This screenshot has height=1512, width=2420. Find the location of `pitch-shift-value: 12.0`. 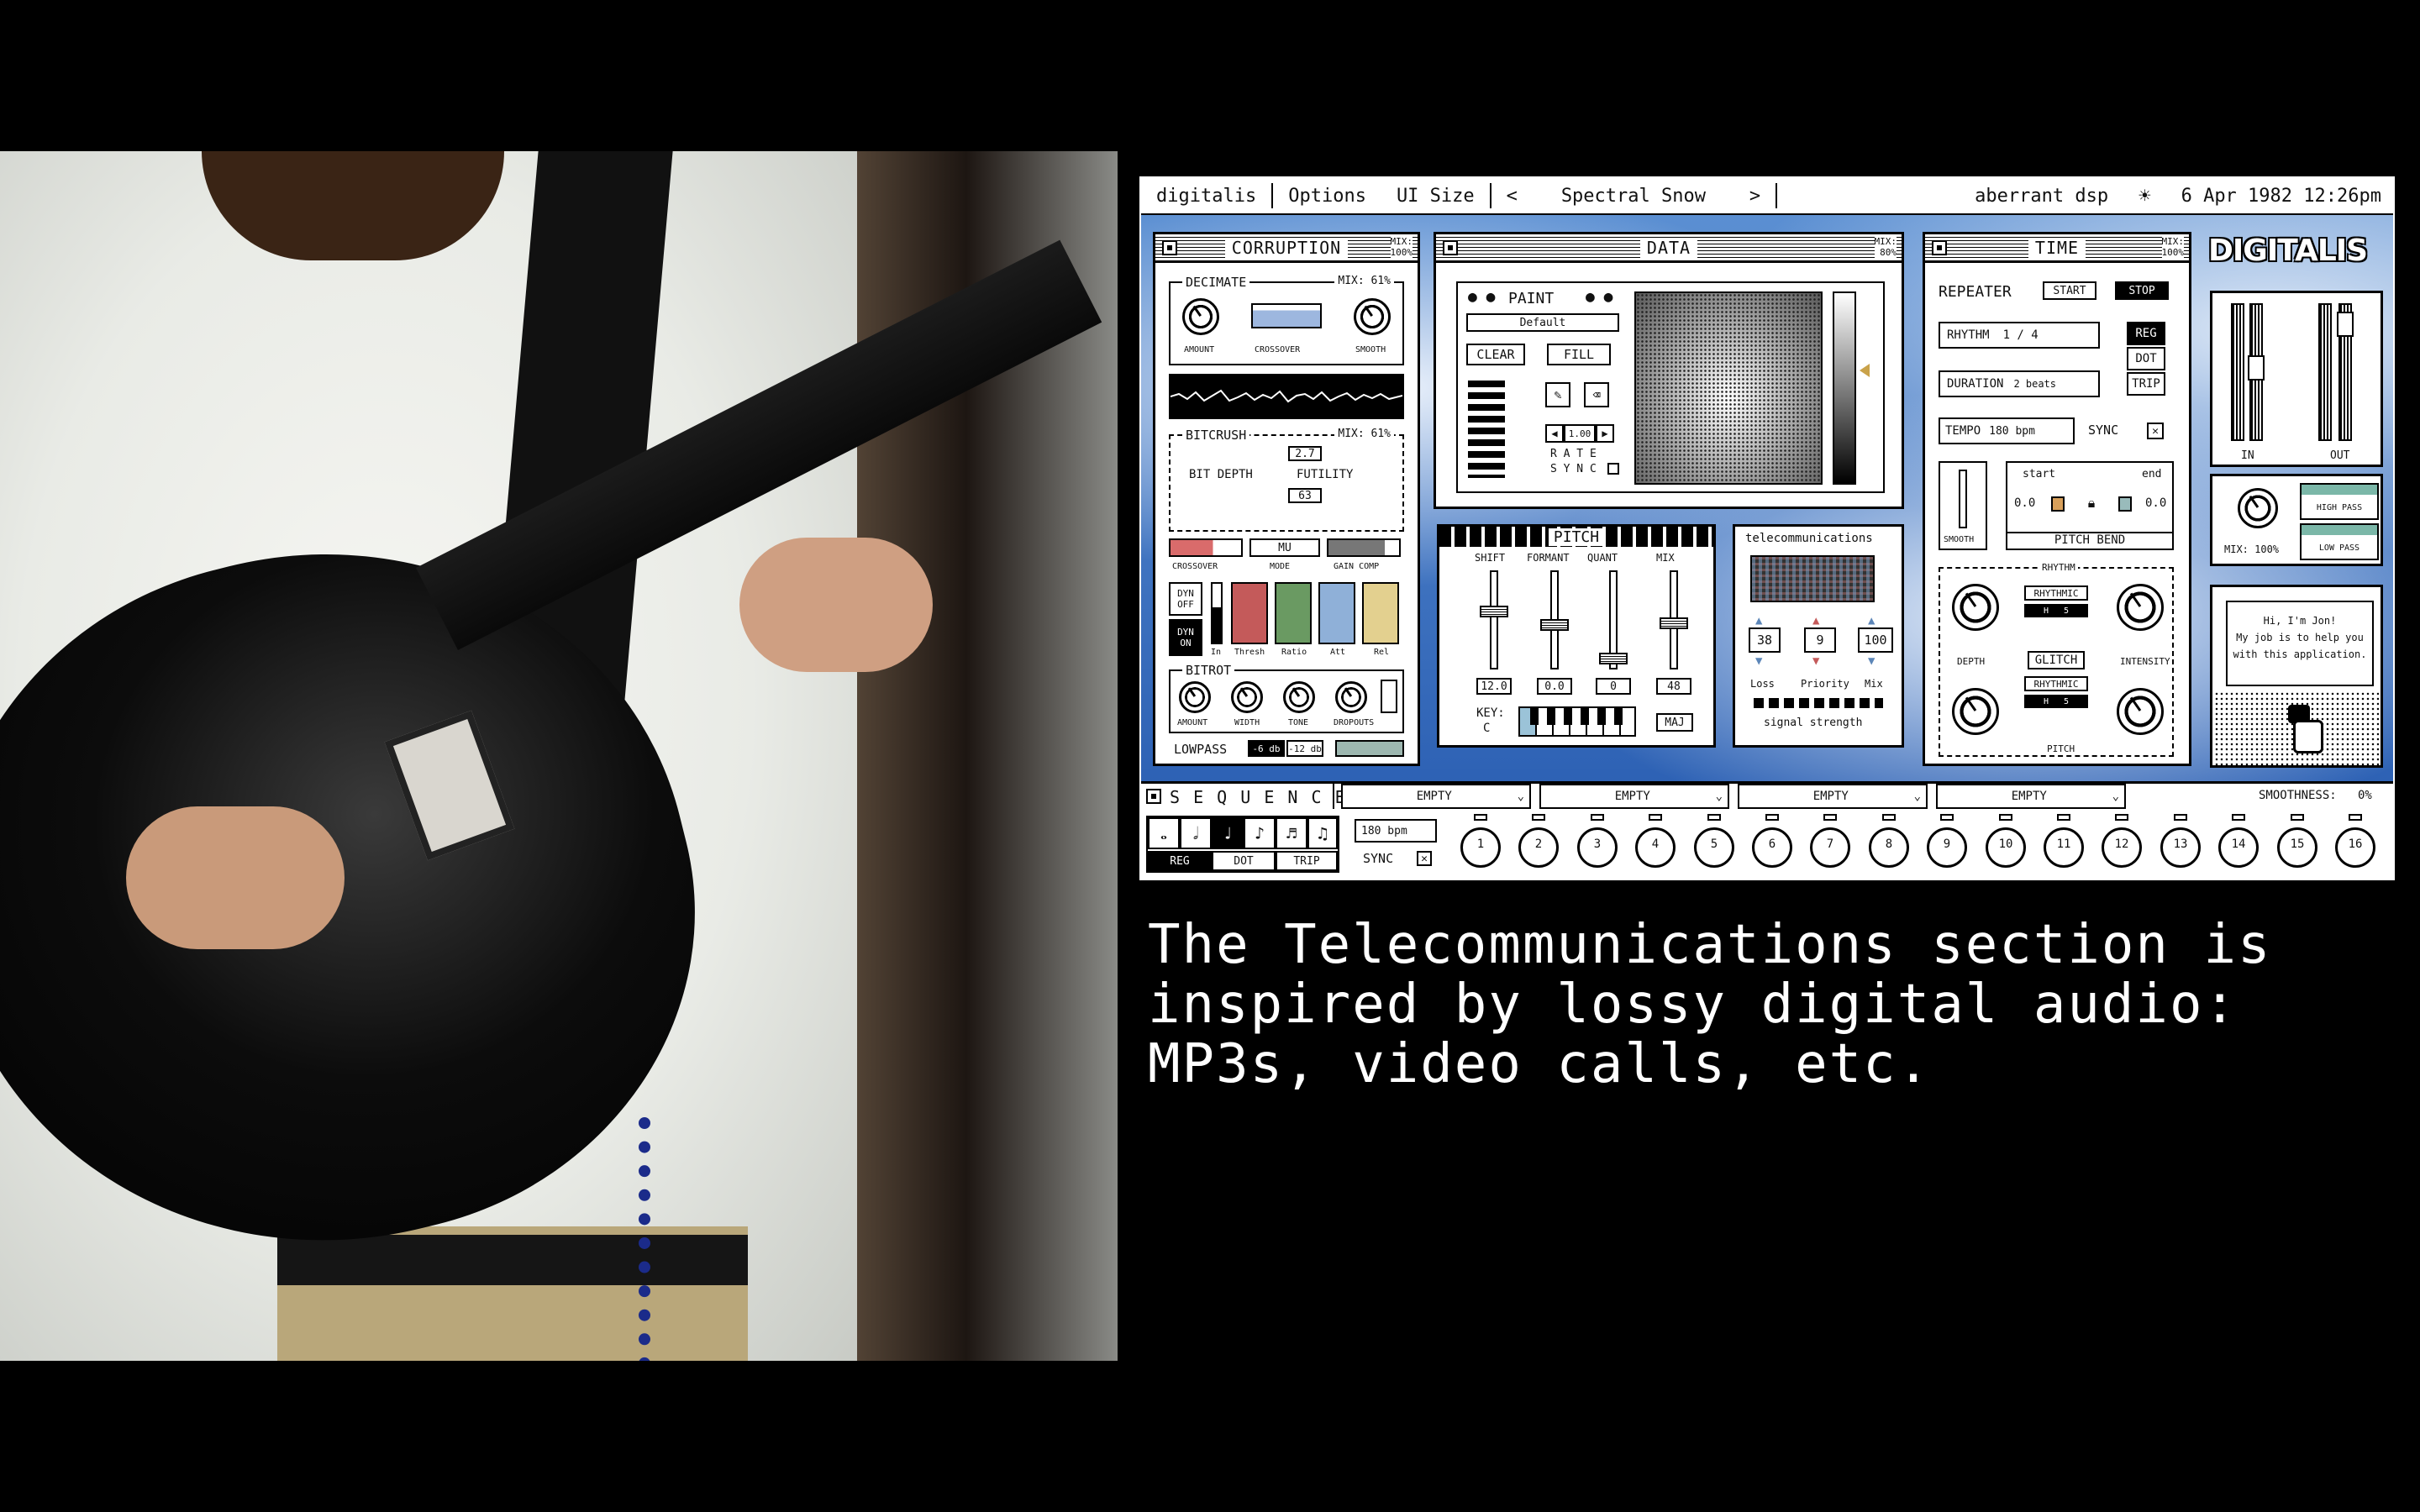

pitch-shift-value: 12.0 is located at coordinates (1494, 686).